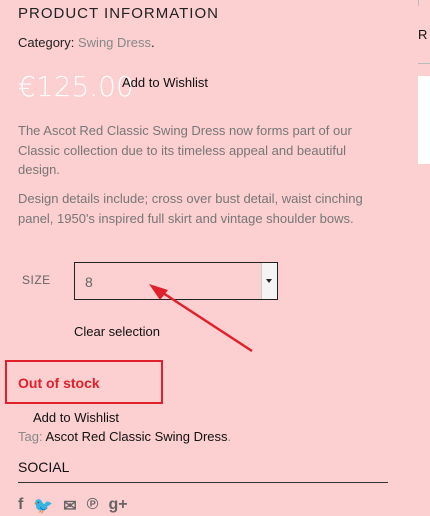 This screenshot has width=430, height=516. What do you see at coordinates (136, 436) in the screenshot?
I see `tag-link: Ascot Red Classic Swing Dress` at bounding box center [136, 436].